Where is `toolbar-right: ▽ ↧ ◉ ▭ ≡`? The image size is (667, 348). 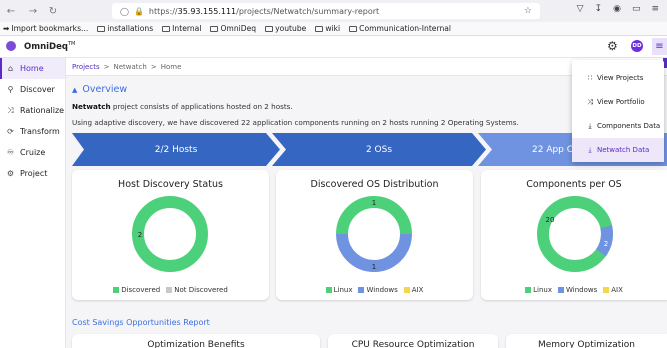
toolbar-right: ▽ ↧ ◉ ▭ ≡ is located at coordinates (618, 9).